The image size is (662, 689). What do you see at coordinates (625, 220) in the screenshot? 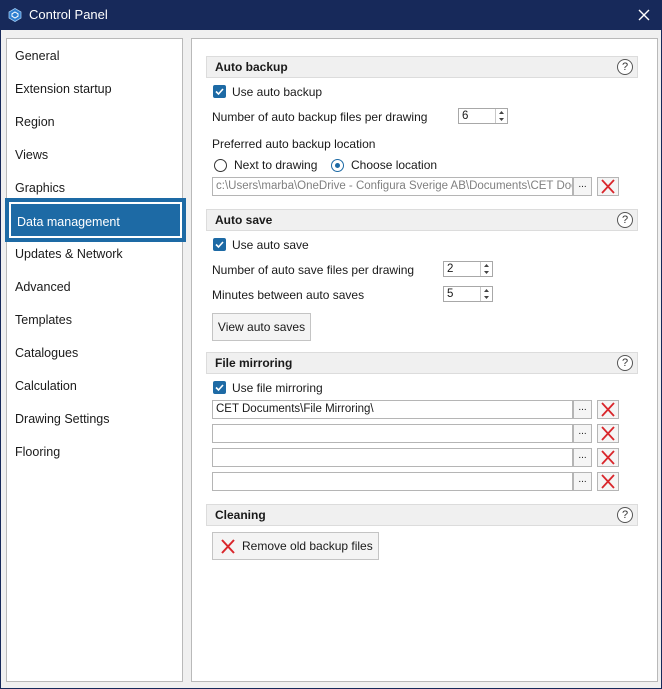
I see `auto-save-help-icon: ?` at bounding box center [625, 220].